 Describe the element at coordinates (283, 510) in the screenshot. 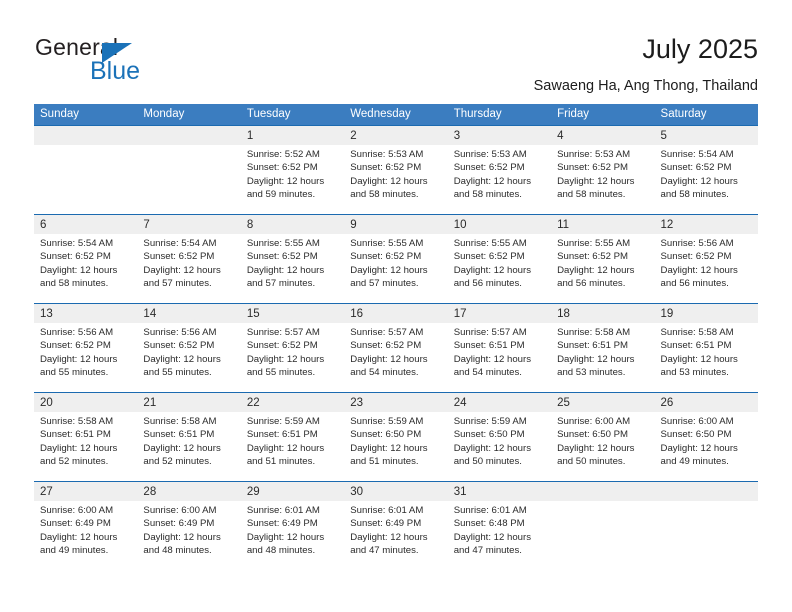

I see `sunrise-text: Sunrise: 6:01 AM` at that location.